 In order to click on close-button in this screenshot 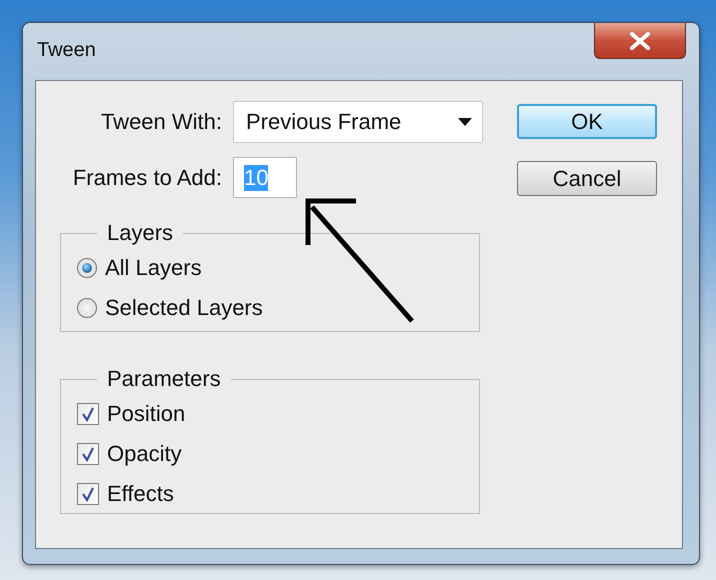, I will do `click(640, 41)`.